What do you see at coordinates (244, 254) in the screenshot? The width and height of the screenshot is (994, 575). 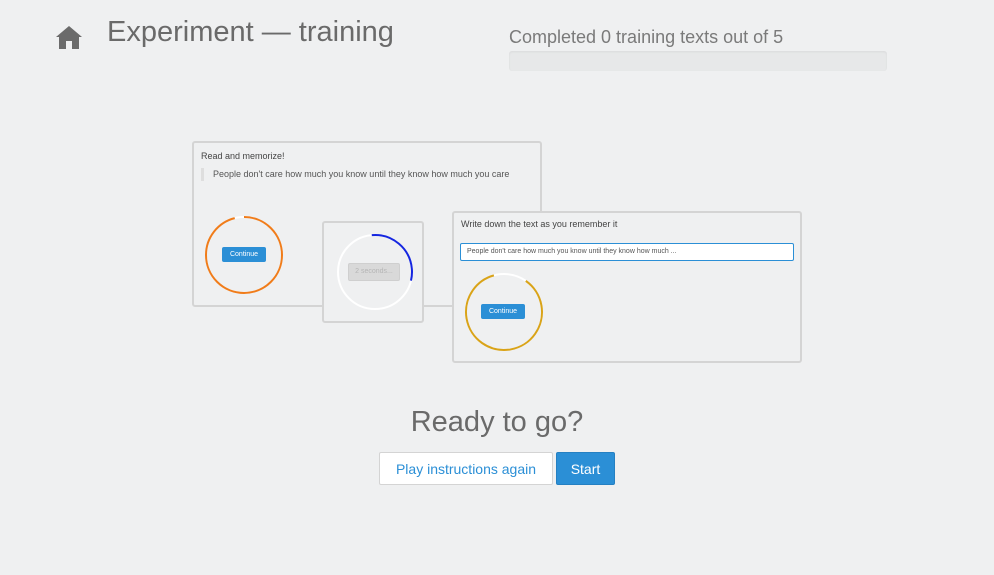 I see `read-continue-button: Continue` at bounding box center [244, 254].